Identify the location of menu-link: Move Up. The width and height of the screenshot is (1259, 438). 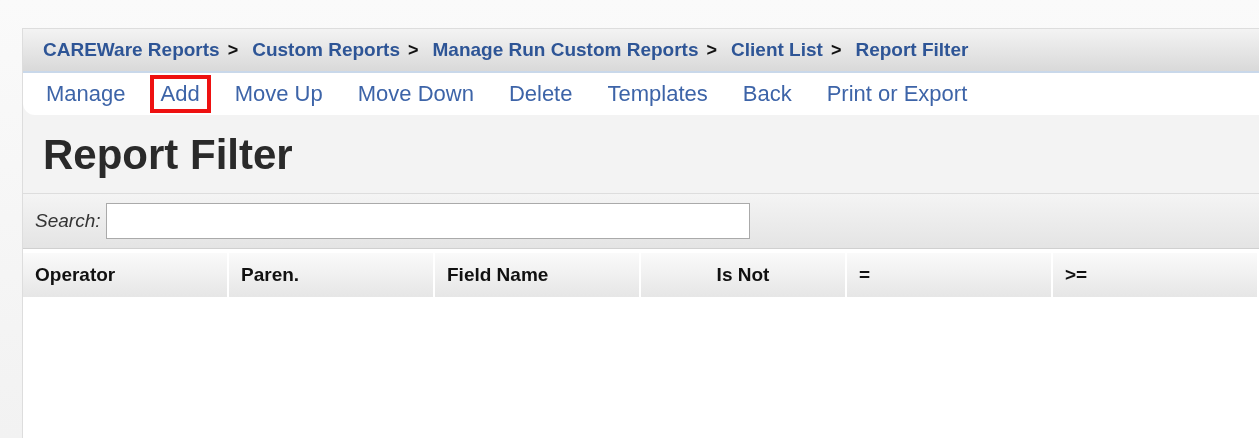
(278, 94).